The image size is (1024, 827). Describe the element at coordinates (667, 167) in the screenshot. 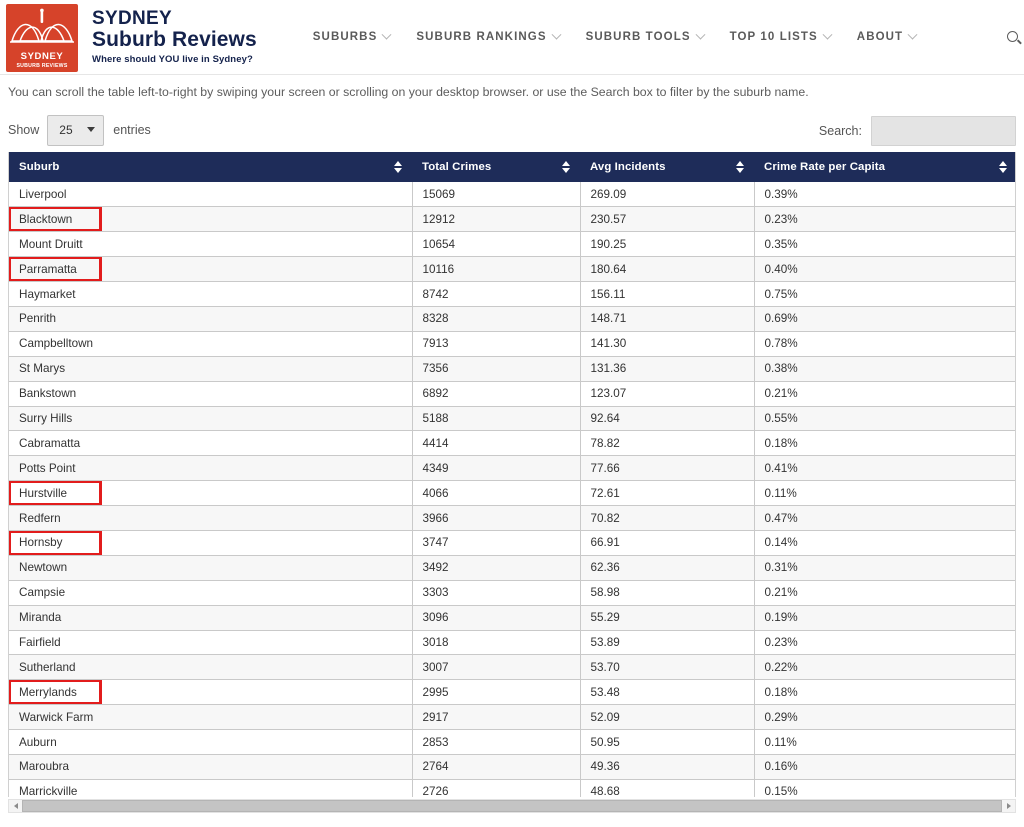

I see `column-header-avg-incidents: Avg Incidents` at that location.